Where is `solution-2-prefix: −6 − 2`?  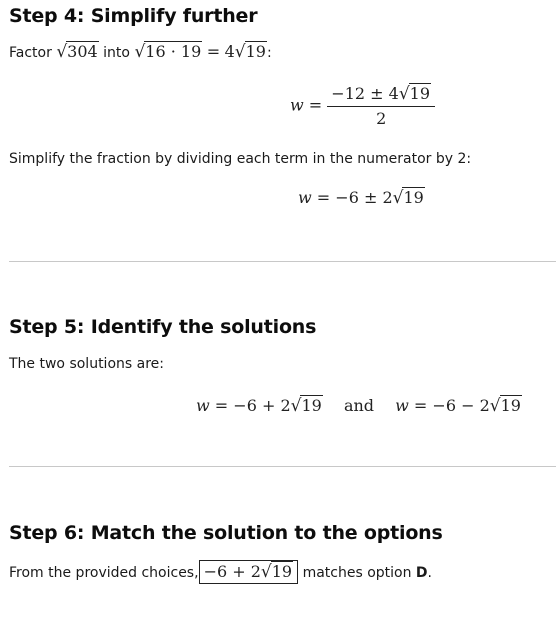 solution-2-prefix: −6 − 2 is located at coordinates (461, 405).